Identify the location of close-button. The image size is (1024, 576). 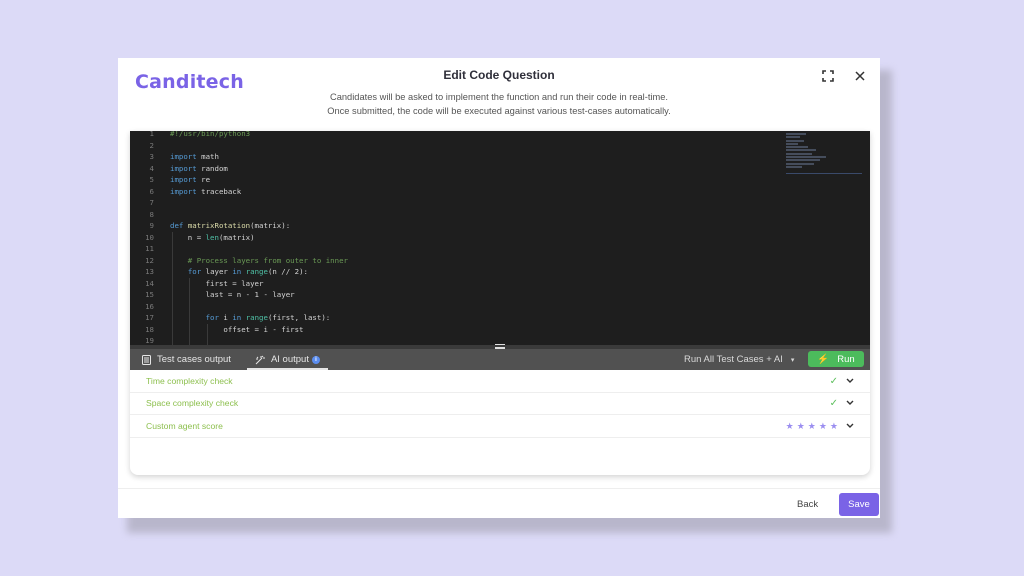
(860, 76).